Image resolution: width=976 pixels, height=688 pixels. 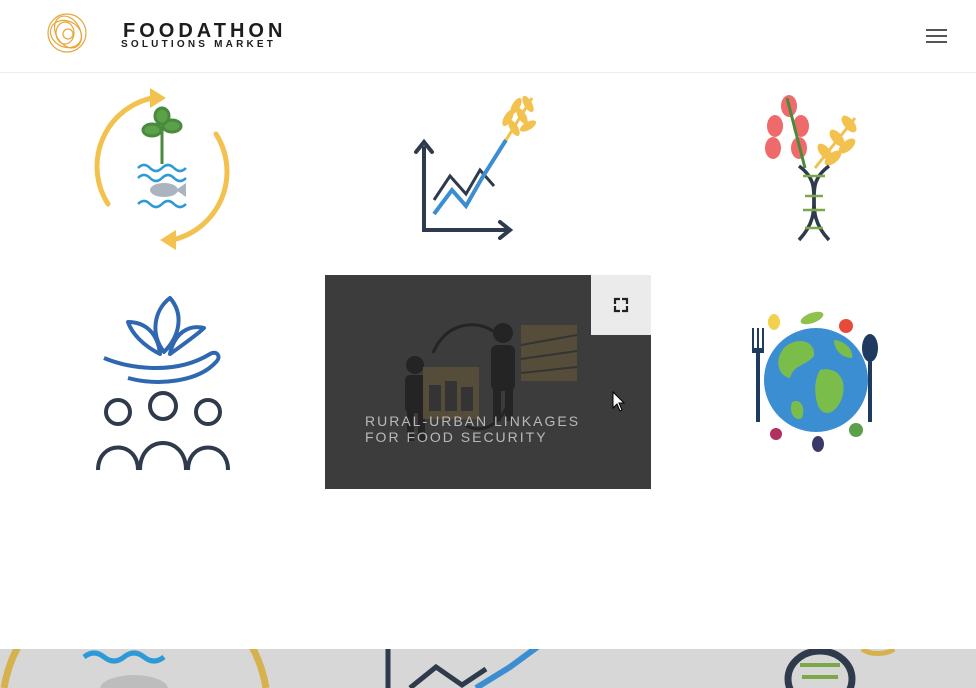 I want to click on aquaponics-cycle-icon, so click(x=162, y=169).